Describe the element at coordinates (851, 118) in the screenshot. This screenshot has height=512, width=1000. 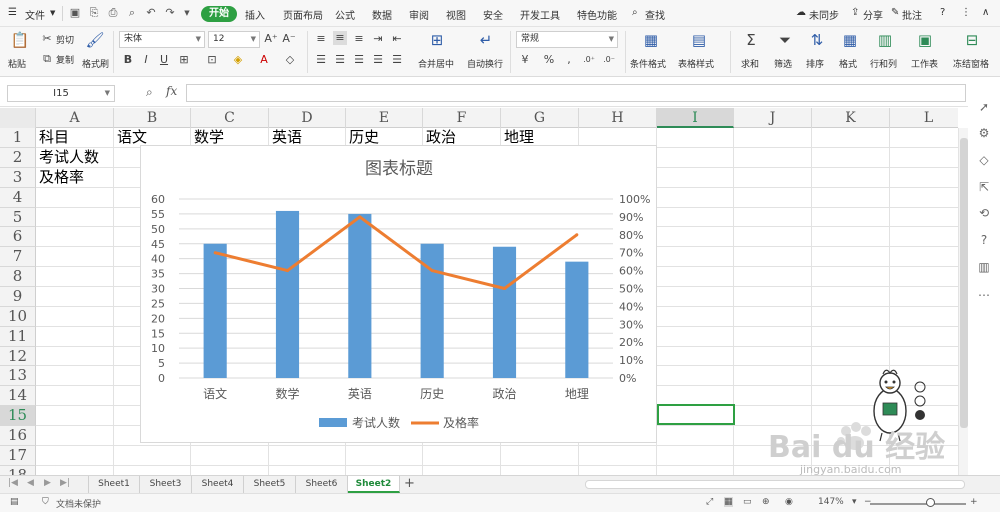
I see `column-header-k: K` at that location.